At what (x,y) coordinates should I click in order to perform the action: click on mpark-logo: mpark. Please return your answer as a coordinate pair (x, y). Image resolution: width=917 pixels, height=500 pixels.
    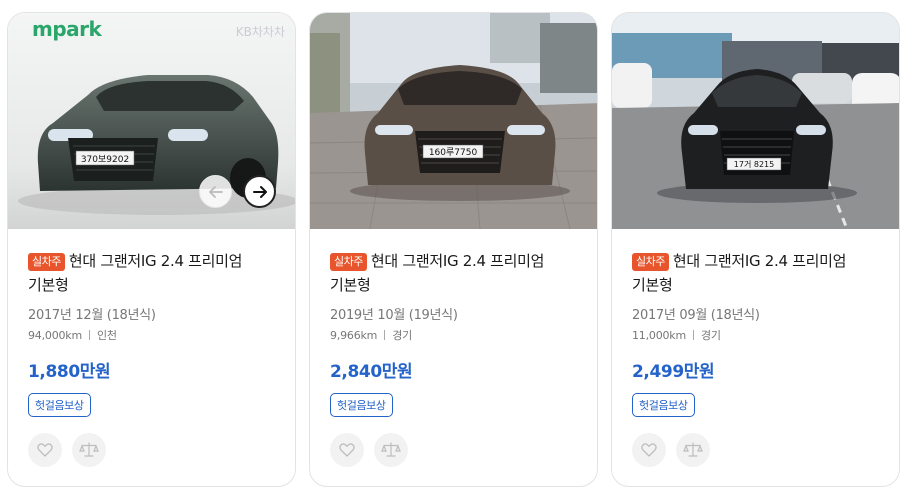
    Looking at the image, I should click on (67, 29).